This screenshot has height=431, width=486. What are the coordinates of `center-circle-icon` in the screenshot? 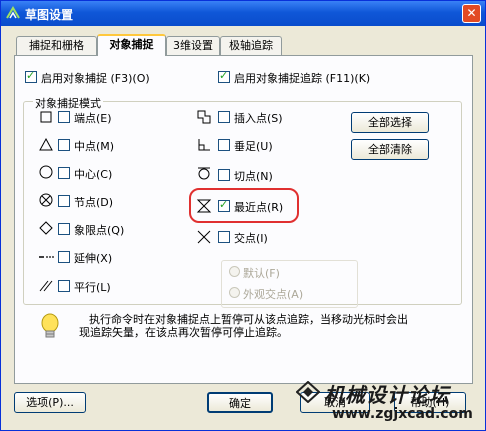 It's located at (46, 172).